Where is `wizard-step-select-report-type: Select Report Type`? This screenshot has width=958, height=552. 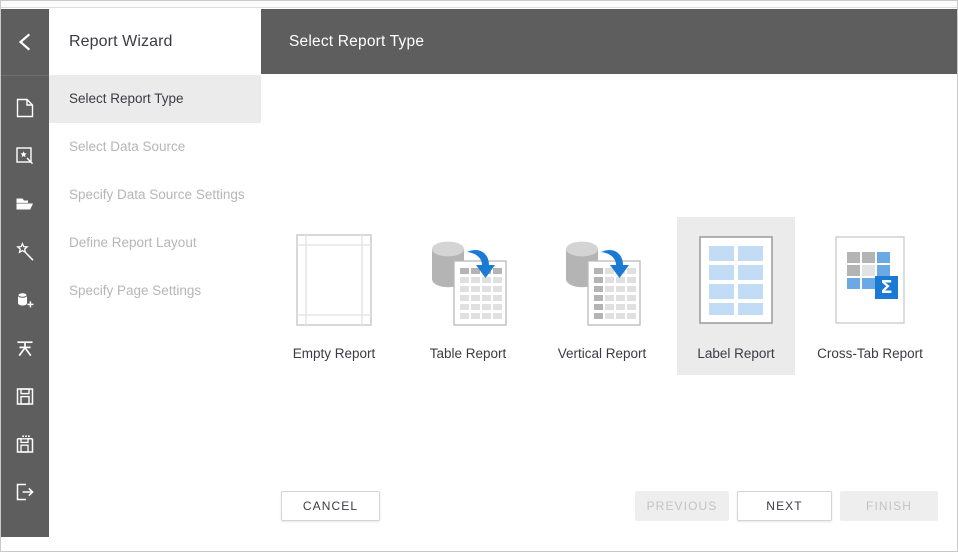 wizard-step-select-report-type: Select Report Type is located at coordinates (155, 99).